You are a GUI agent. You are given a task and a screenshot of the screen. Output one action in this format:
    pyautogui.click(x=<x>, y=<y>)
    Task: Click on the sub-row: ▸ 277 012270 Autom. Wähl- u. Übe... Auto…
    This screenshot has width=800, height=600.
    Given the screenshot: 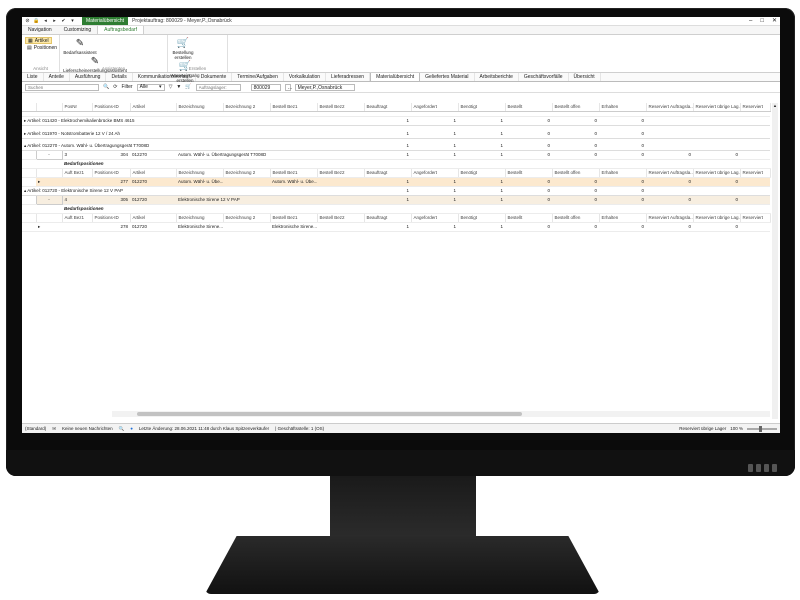 What is the action you would take?
    pyautogui.click(x=396, y=182)
    